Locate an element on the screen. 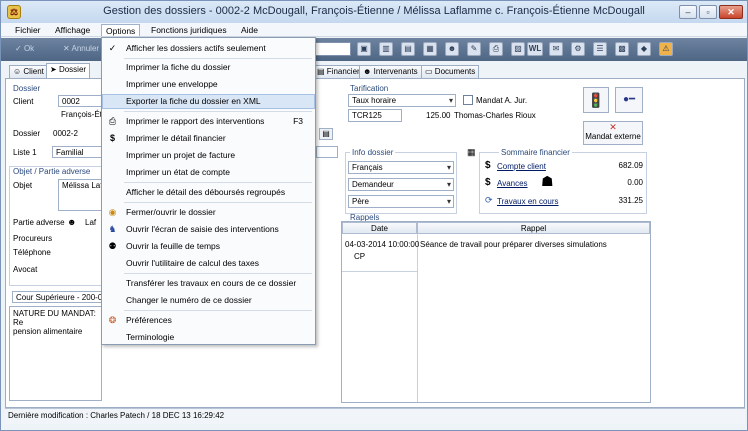 The image size is (748, 431). objet-field: Mélissa Lafla is located at coordinates (80, 195).